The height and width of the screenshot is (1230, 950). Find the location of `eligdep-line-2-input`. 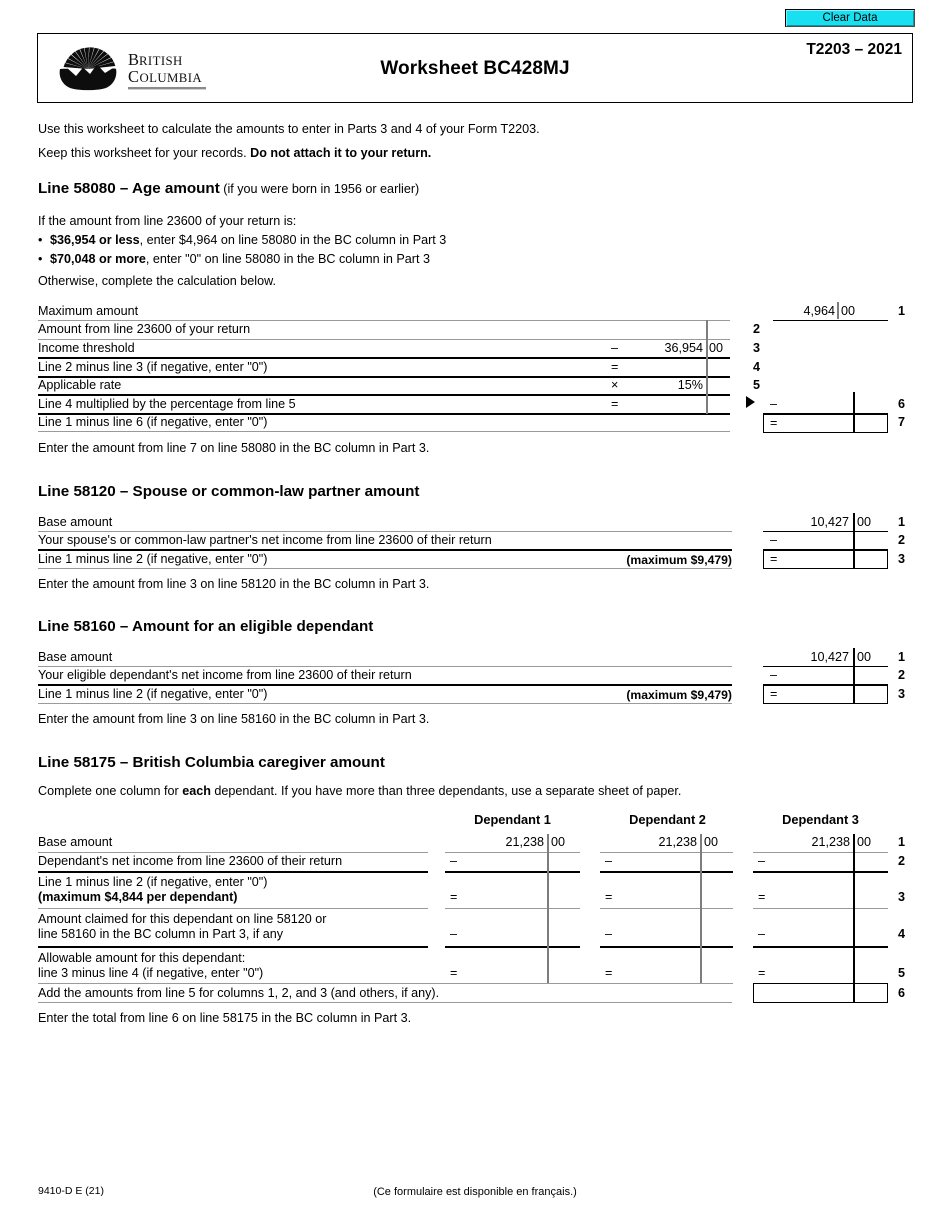

eligdep-line-2-input is located at coordinates (816, 675).